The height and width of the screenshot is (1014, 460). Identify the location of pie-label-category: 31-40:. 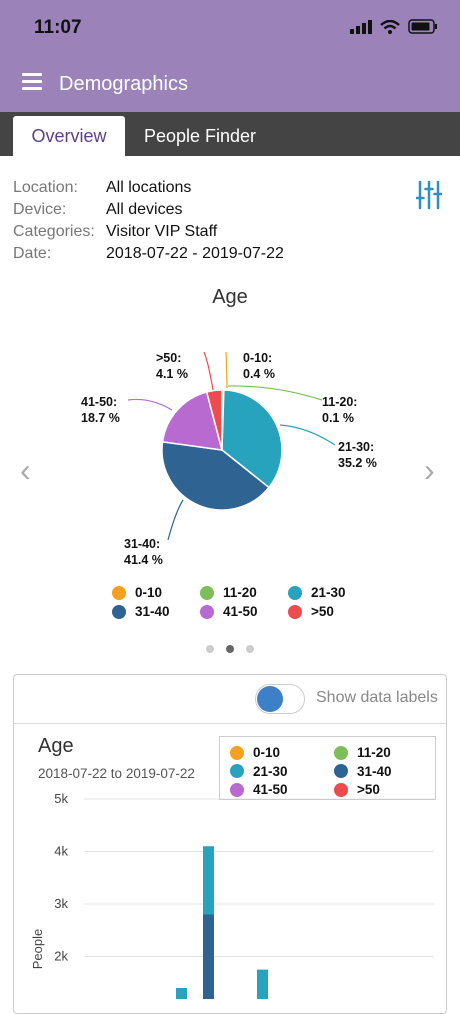
(142, 544).